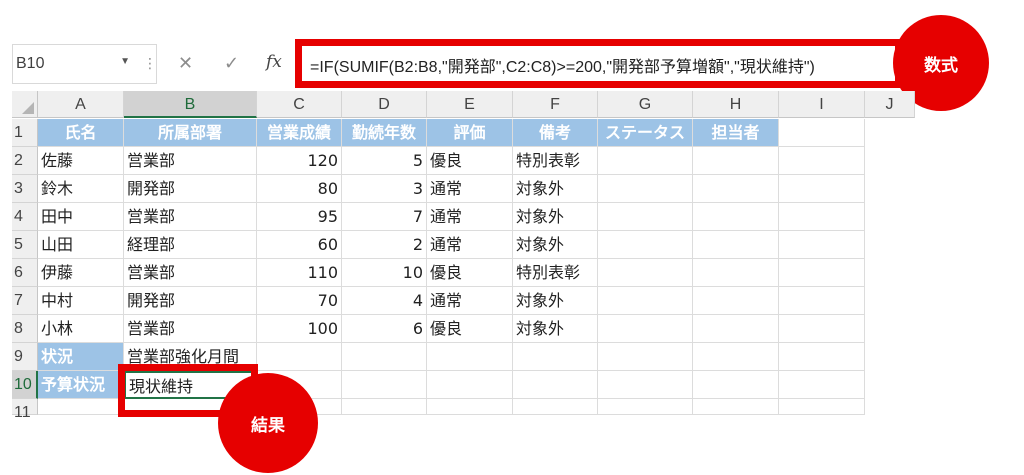 This screenshot has width=1024, height=475. What do you see at coordinates (384, 245) in the screenshot?
I see `table-cell: 2` at bounding box center [384, 245].